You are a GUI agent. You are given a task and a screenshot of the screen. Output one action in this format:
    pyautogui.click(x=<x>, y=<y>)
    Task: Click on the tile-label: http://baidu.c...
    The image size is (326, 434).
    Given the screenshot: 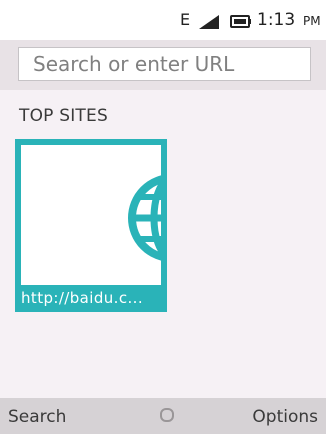 What is the action you would take?
    pyautogui.click(x=82, y=298)
    